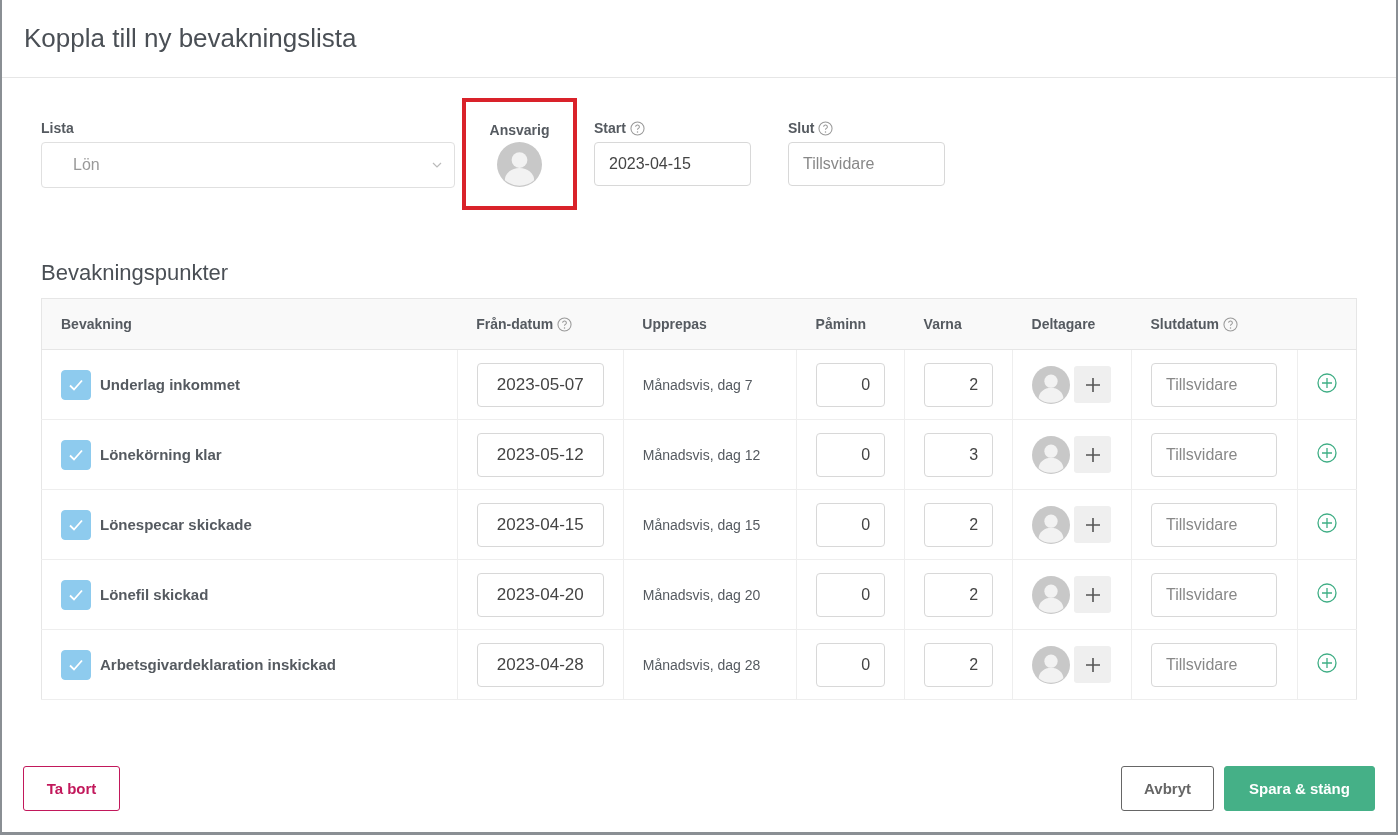  What do you see at coordinates (437, 165) in the screenshot?
I see `chevron-down-icon` at bounding box center [437, 165].